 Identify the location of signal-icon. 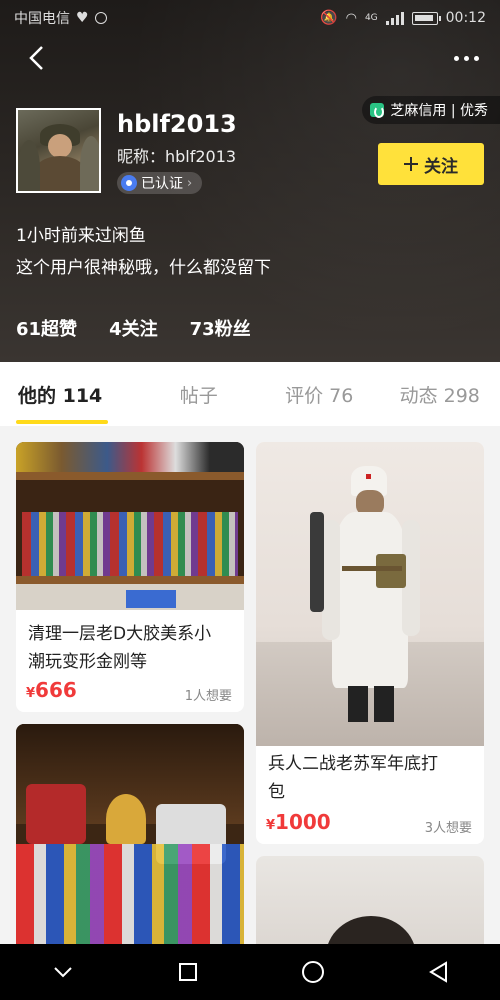
(394, 18).